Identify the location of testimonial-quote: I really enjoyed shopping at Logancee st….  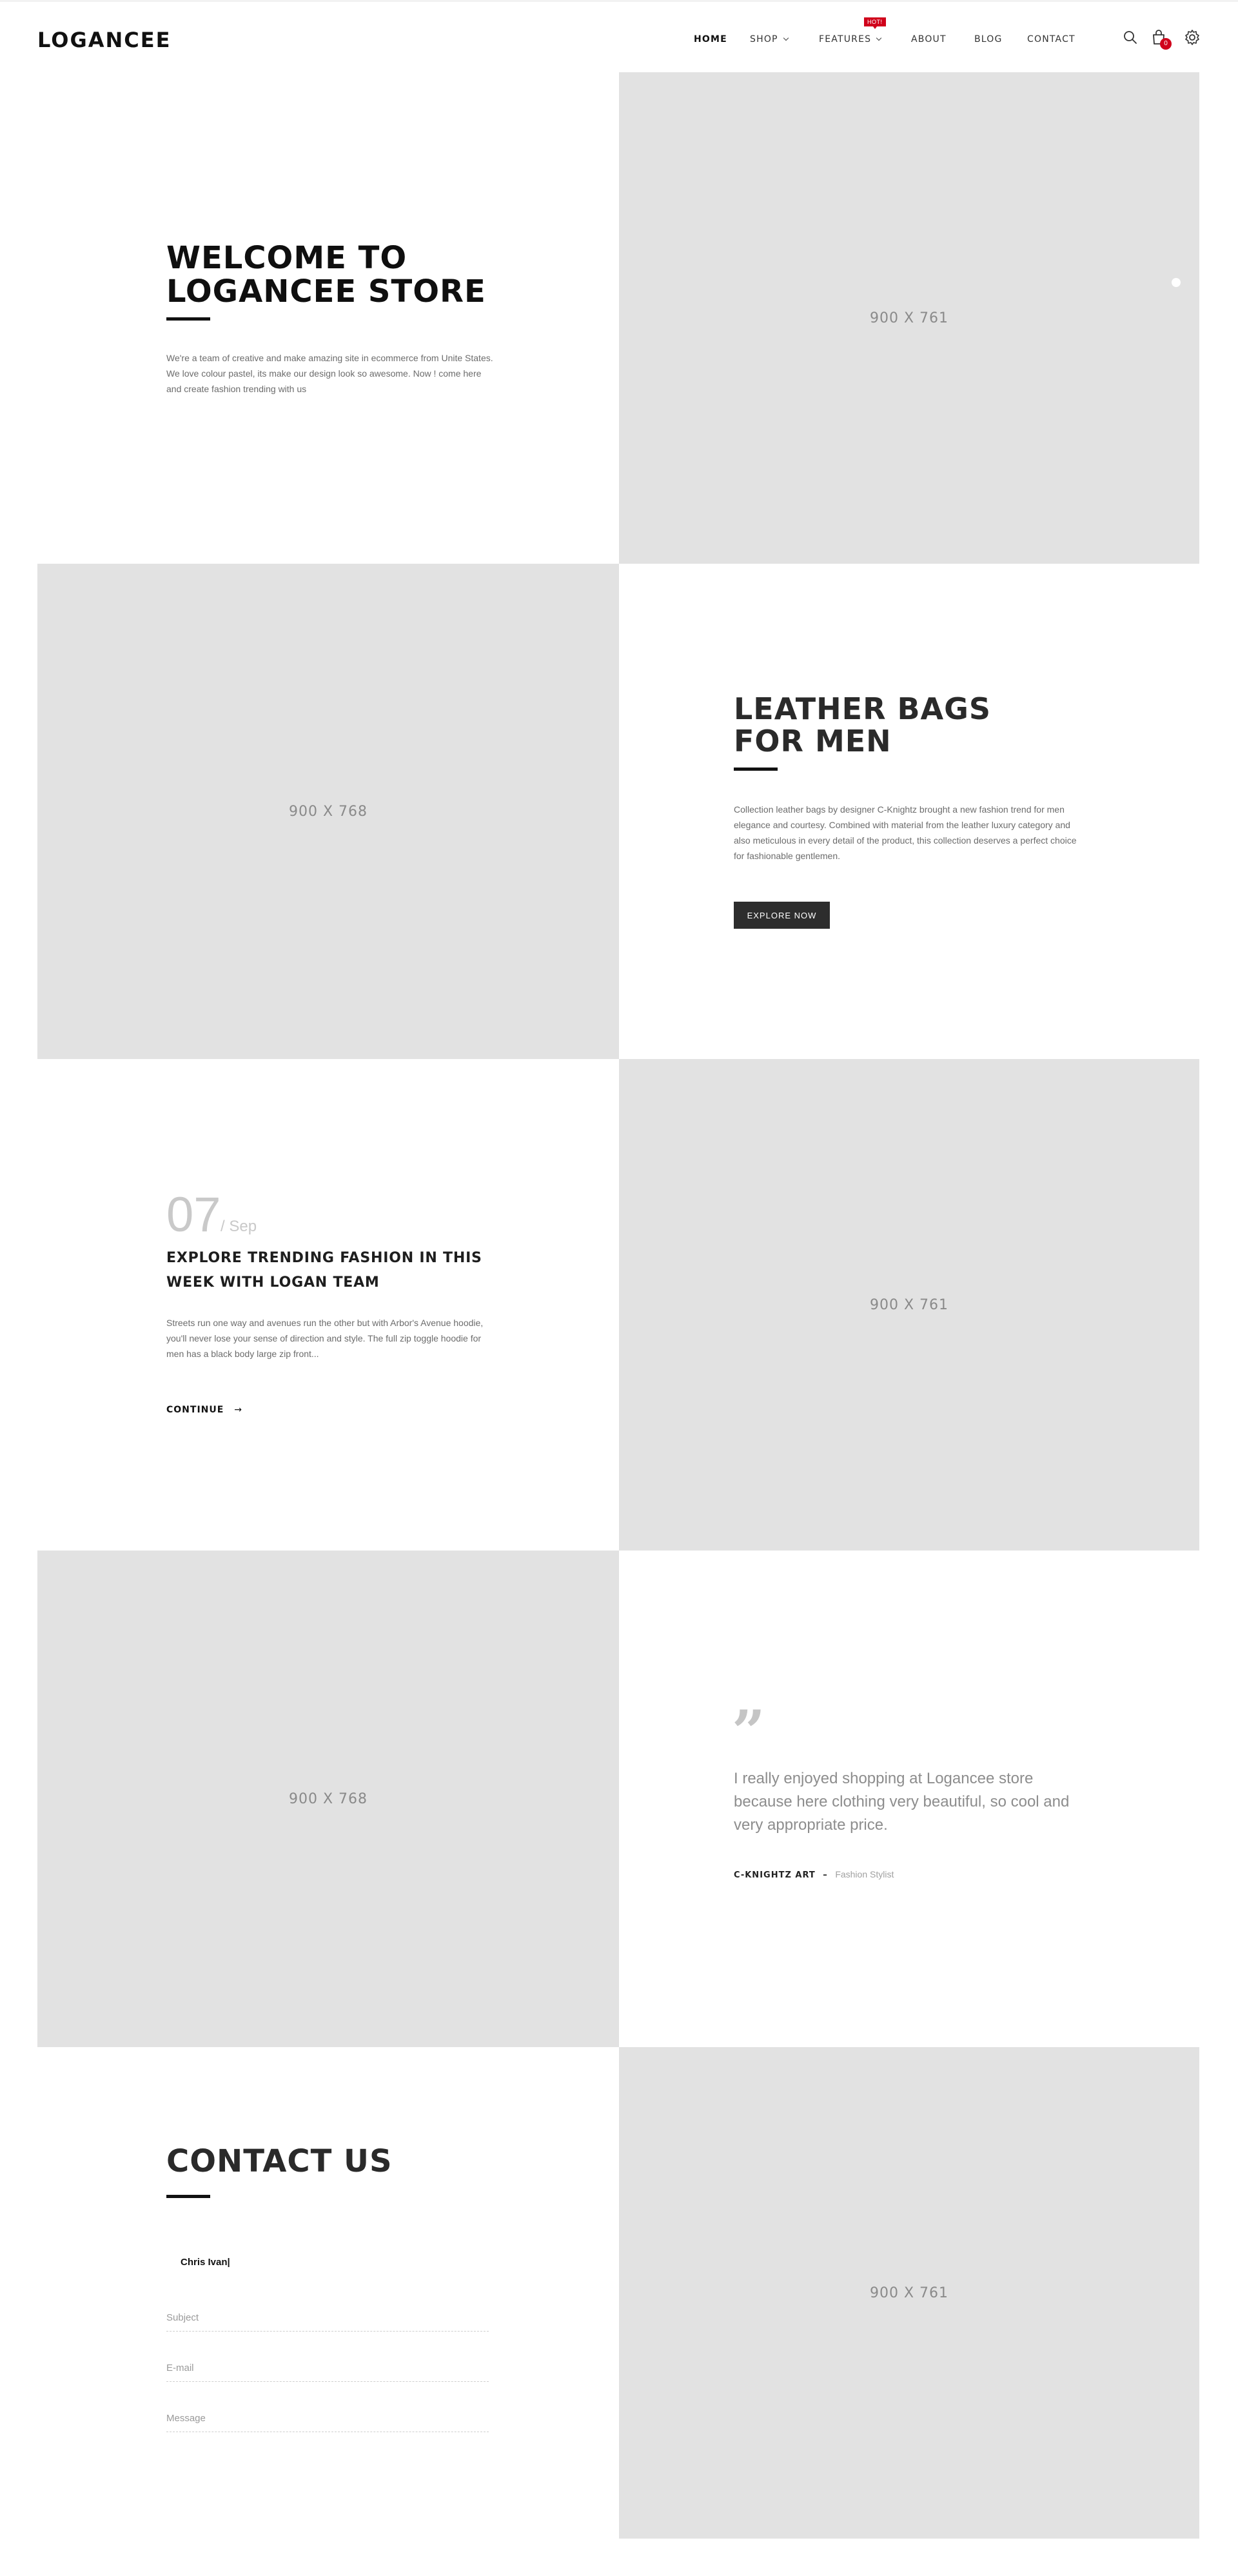
(902, 1802).